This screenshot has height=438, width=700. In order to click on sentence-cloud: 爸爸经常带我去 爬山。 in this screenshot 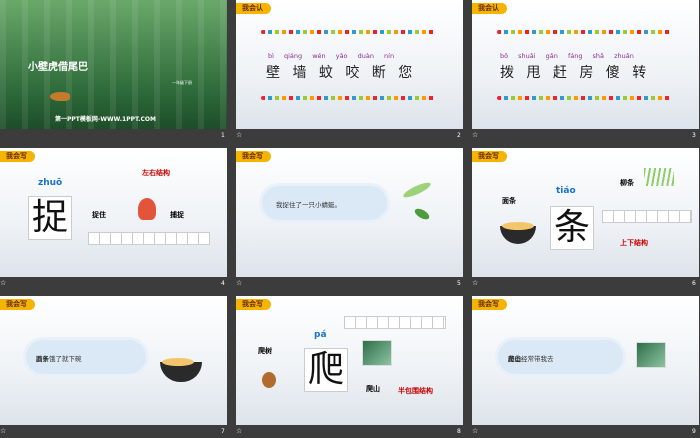, I will do `click(560, 357)`.